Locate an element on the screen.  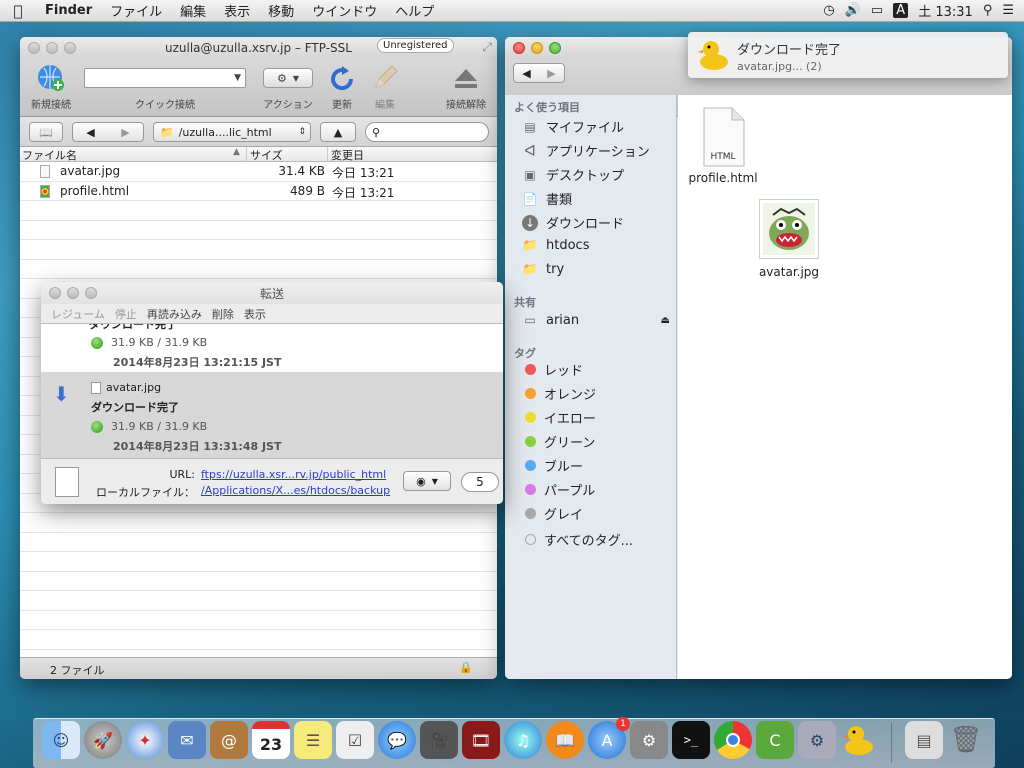
sidebar-item-htdocs: 📁 htdocs is located at coordinates (556, 245).